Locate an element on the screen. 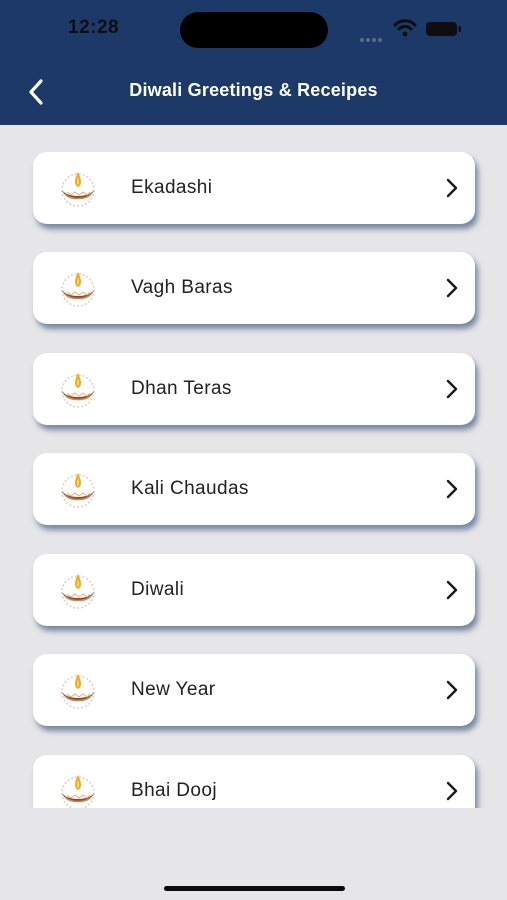 This screenshot has height=900, width=507. list-item-label: Vagh Baras is located at coordinates (182, 287).